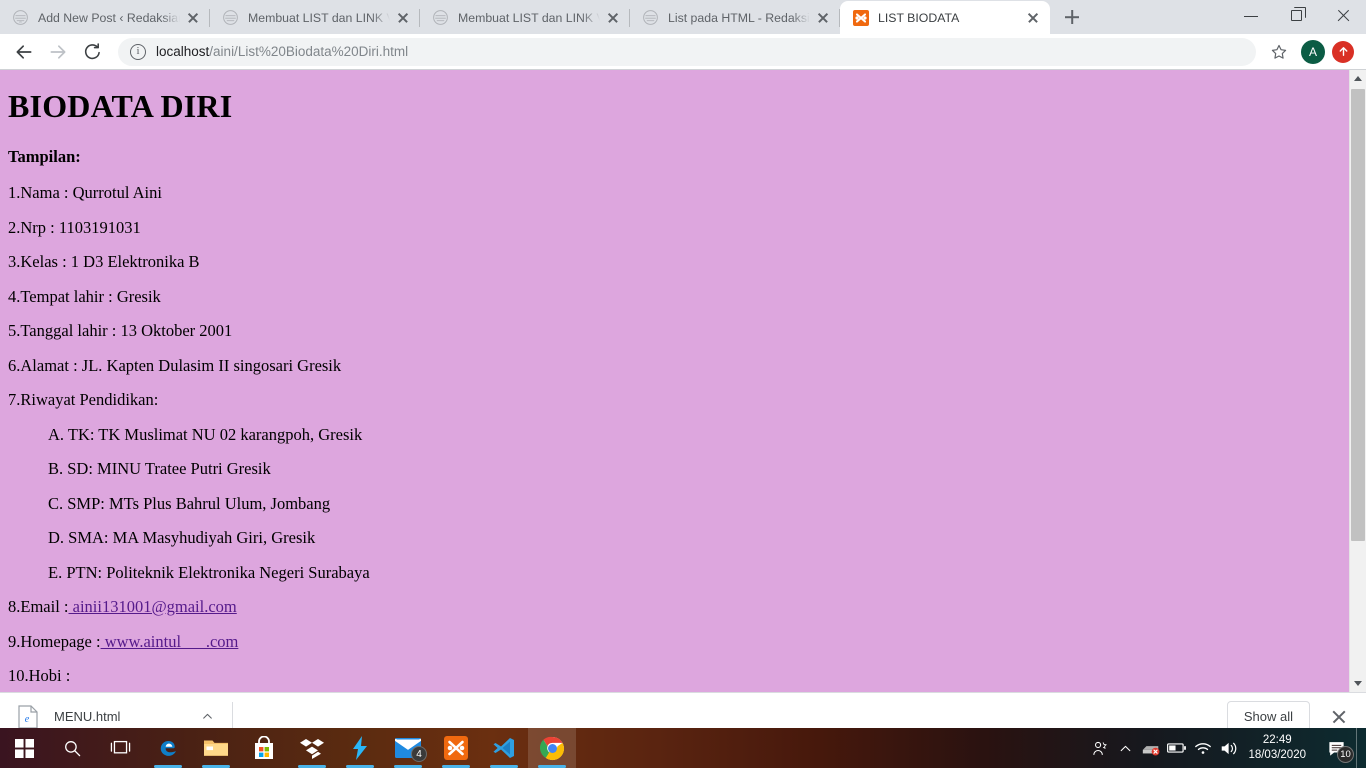  I want to click on update-arrow-icon, so click(1343, 51).